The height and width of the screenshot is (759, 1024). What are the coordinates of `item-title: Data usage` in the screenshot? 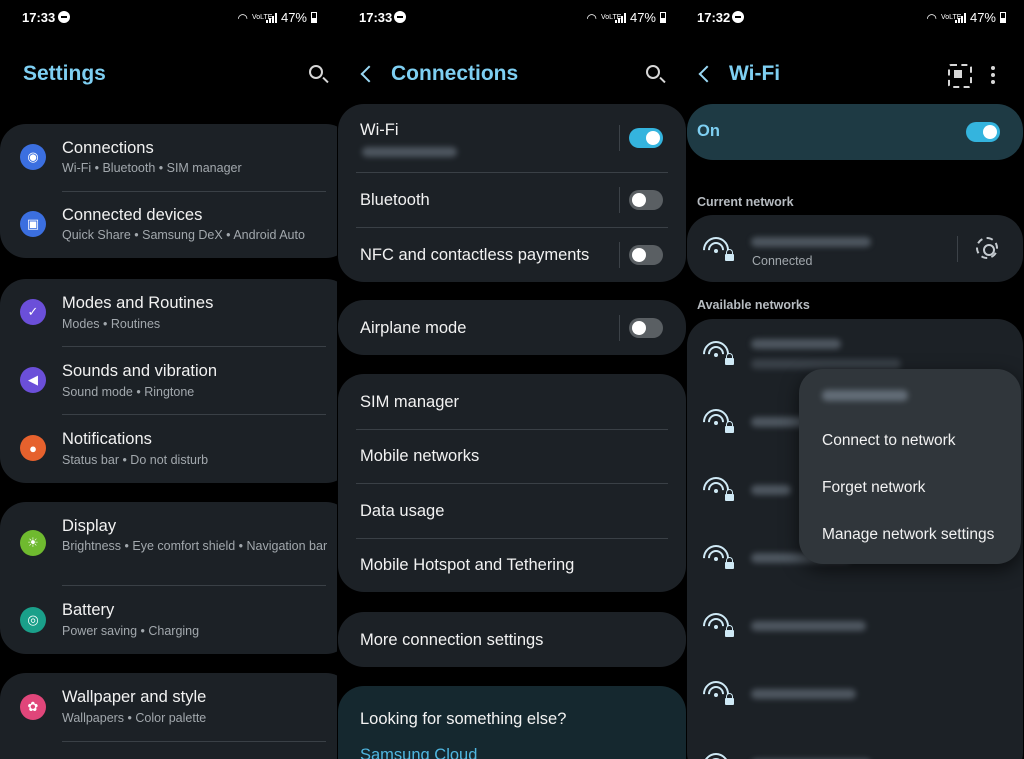 It's located at (402, 511).